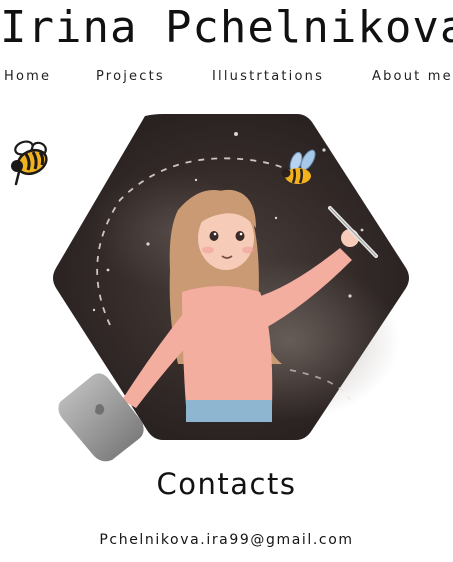 Image resolution: width=453 pixels, height=562 pixels. I want to click on main-nav: Home Projects Illustrtations About me, so click(226, 80).